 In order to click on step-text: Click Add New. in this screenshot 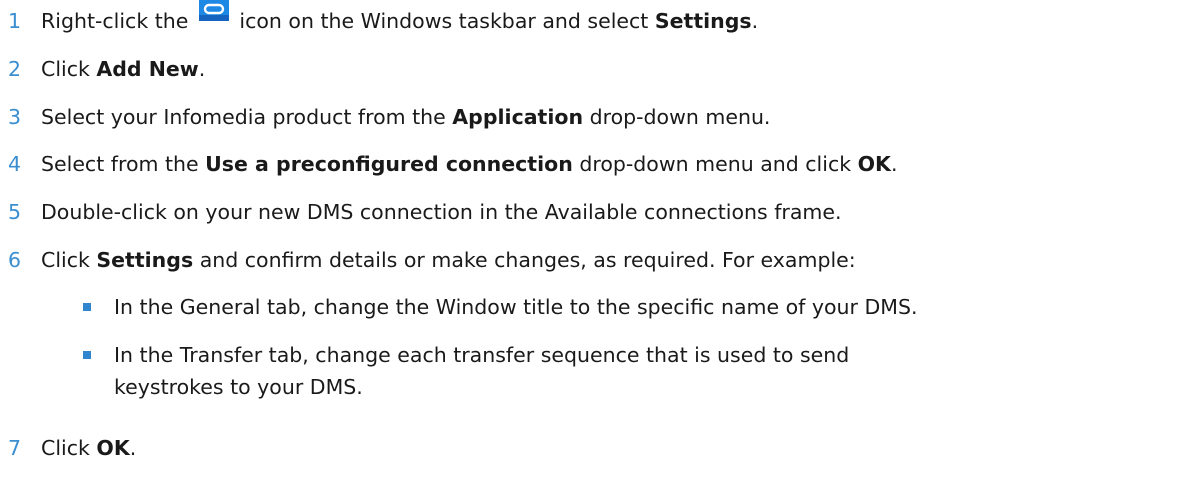, I will do `click(123, 69)`.